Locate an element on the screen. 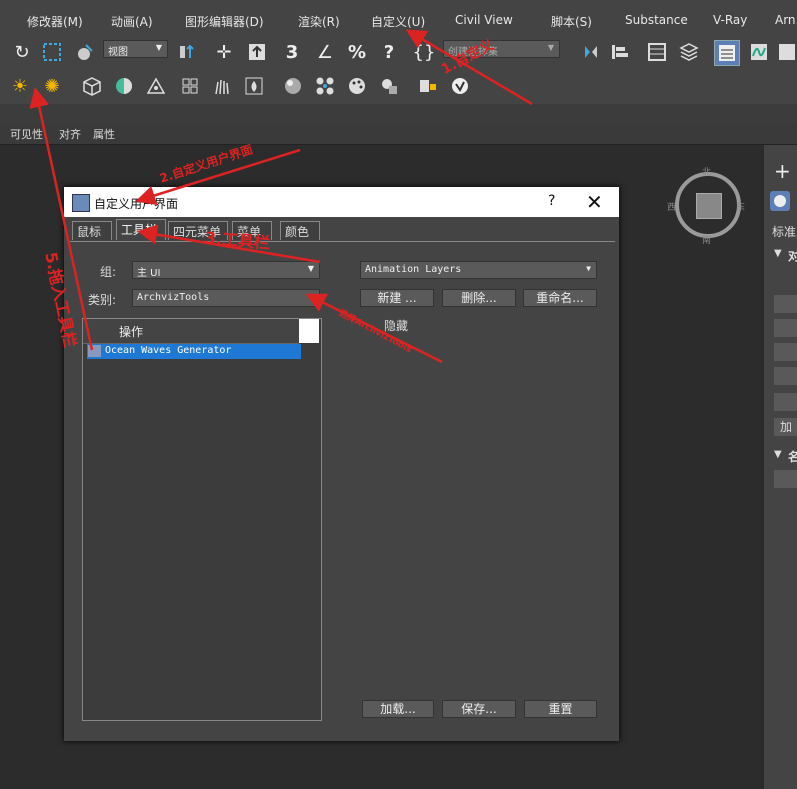  scene-explorer-icon is located at coordinates (657, 52).